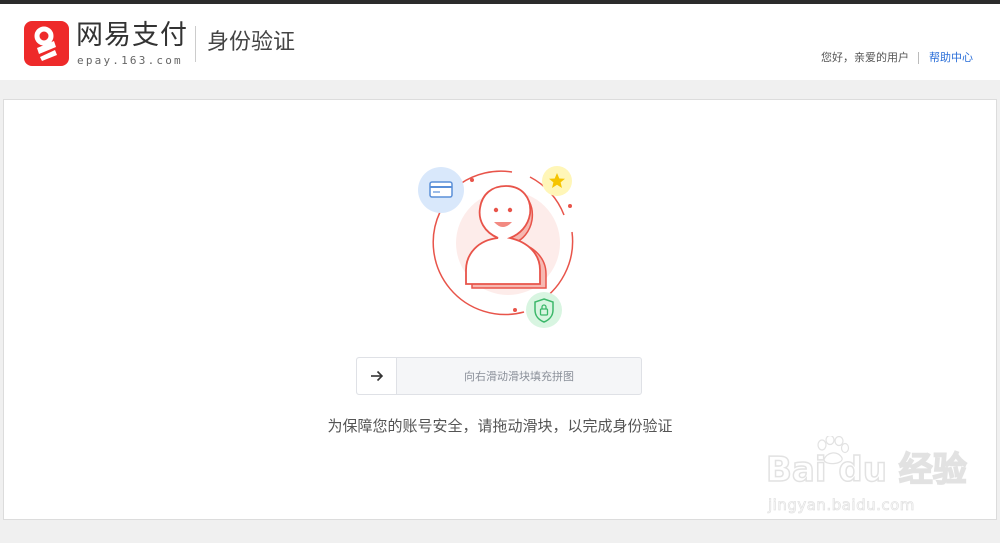  Describe the element at coordinates (951, 58) in the screenshot. I see `help-center-link: 帮助中心` at that location.